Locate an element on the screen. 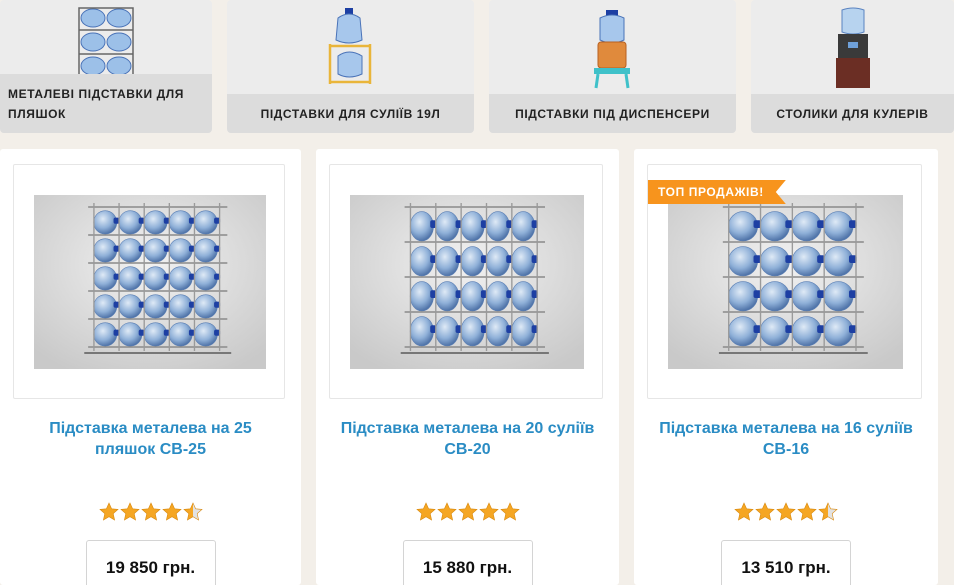  price-box: 13 510 грн. is located at coordinates (786, 562).